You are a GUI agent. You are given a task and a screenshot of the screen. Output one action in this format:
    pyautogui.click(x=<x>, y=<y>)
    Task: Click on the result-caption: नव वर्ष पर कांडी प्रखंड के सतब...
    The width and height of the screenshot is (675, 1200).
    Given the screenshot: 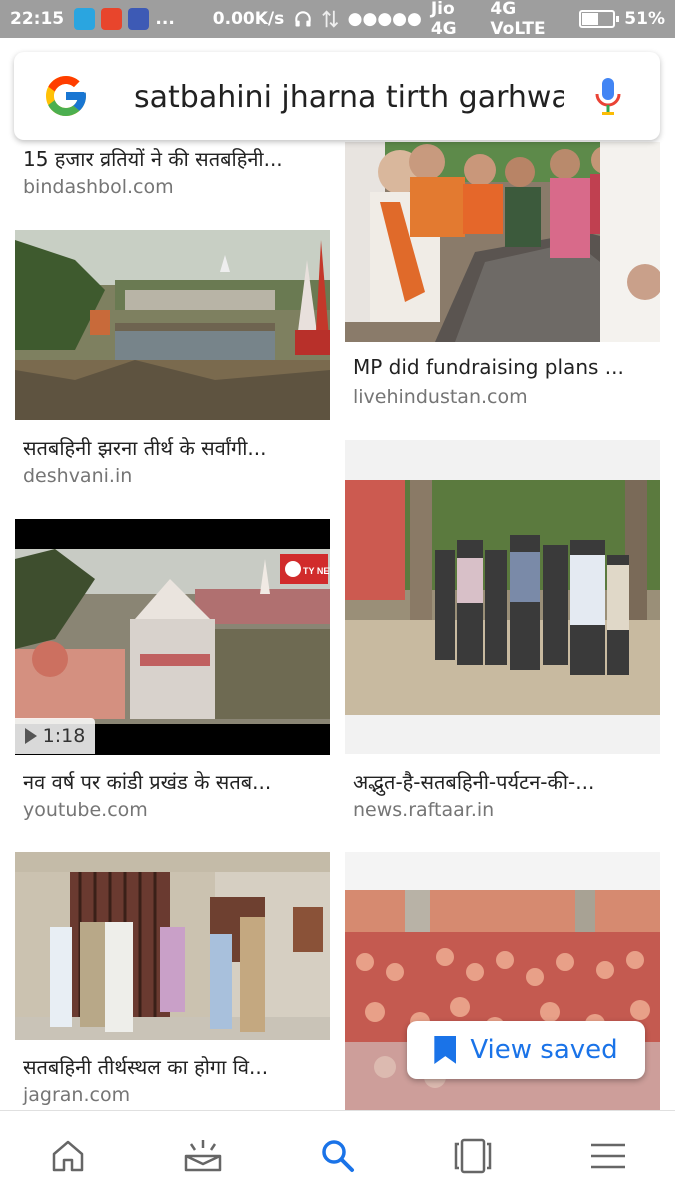 What is the action you would take?
    pyautogui.click(x=147, y=781)
    